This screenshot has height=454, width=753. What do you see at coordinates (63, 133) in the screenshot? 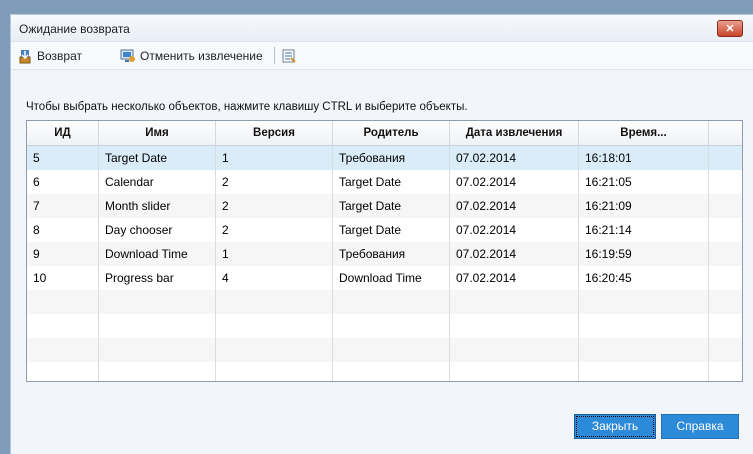
I see `column-header-id: ИД` at bounding box center [63, 133].